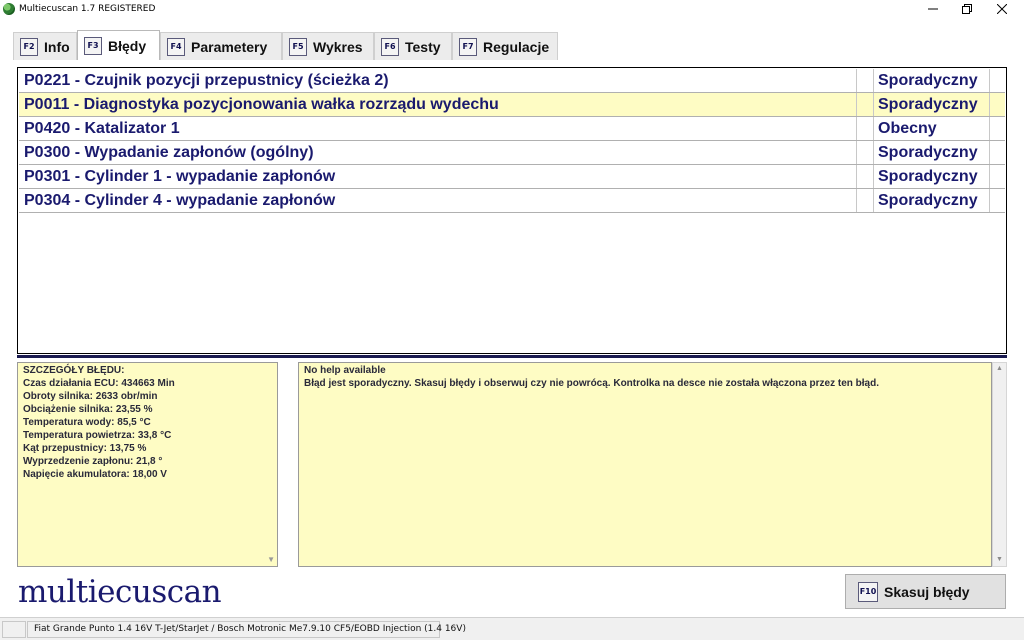 The width and height of the screenshot is (1024, 640). I want to click on tab-label: Wykres, so click(338, 46).